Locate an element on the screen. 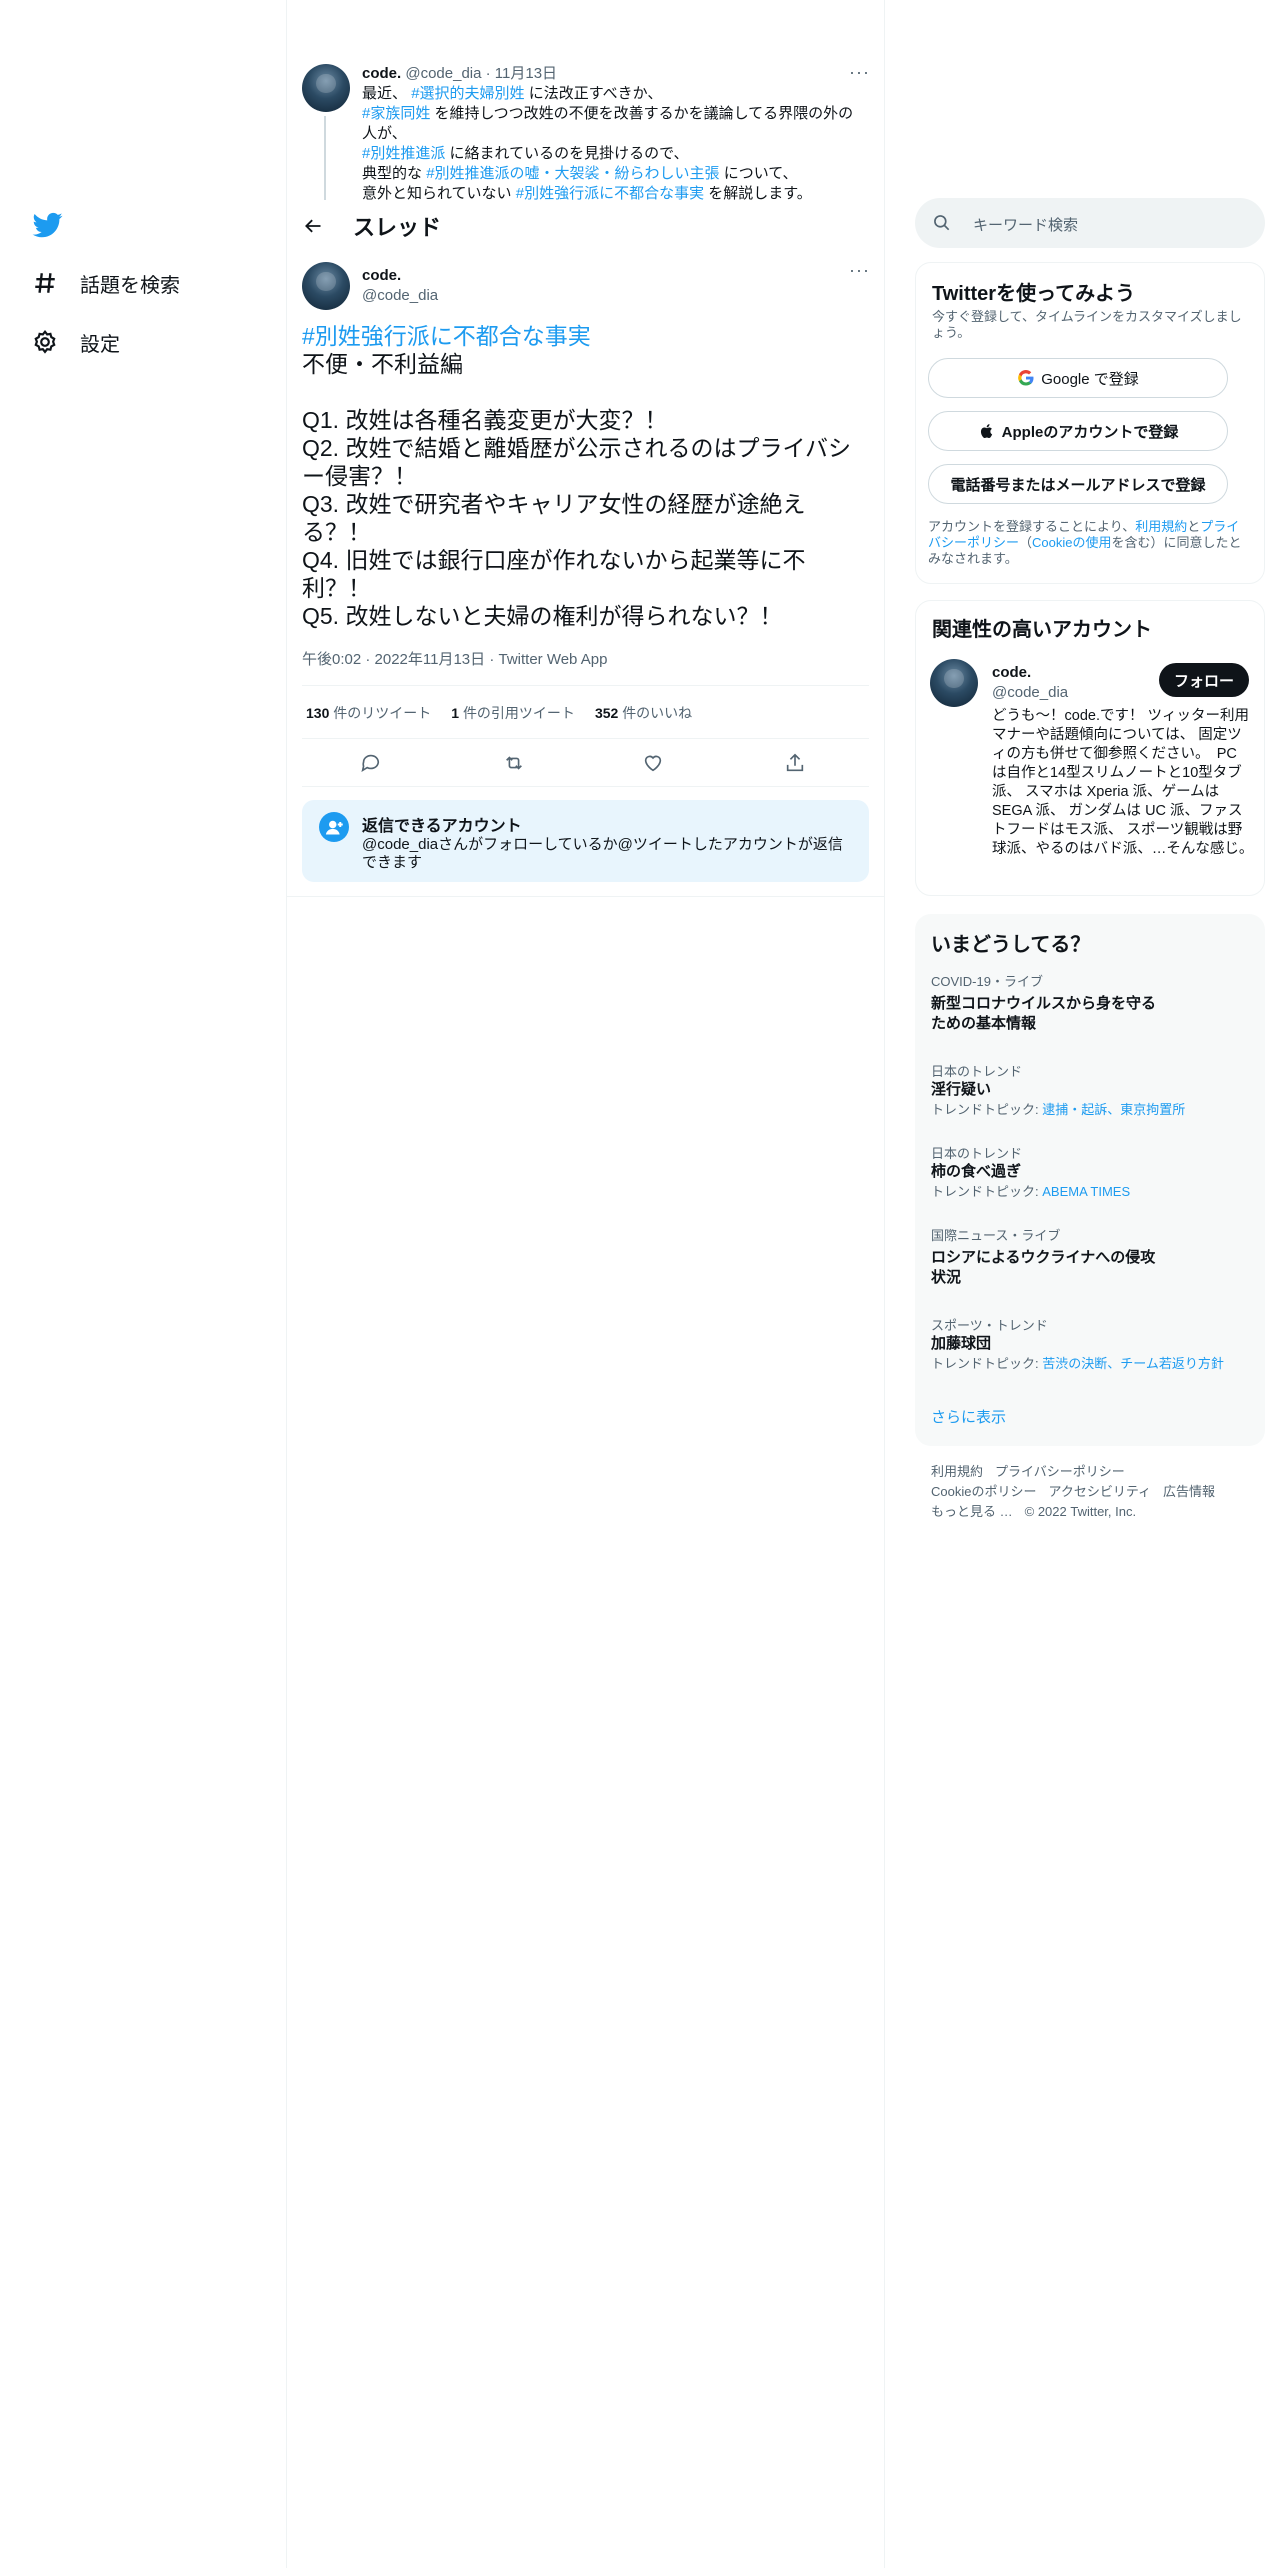  reply-icon is located at coordinates (370, 763).